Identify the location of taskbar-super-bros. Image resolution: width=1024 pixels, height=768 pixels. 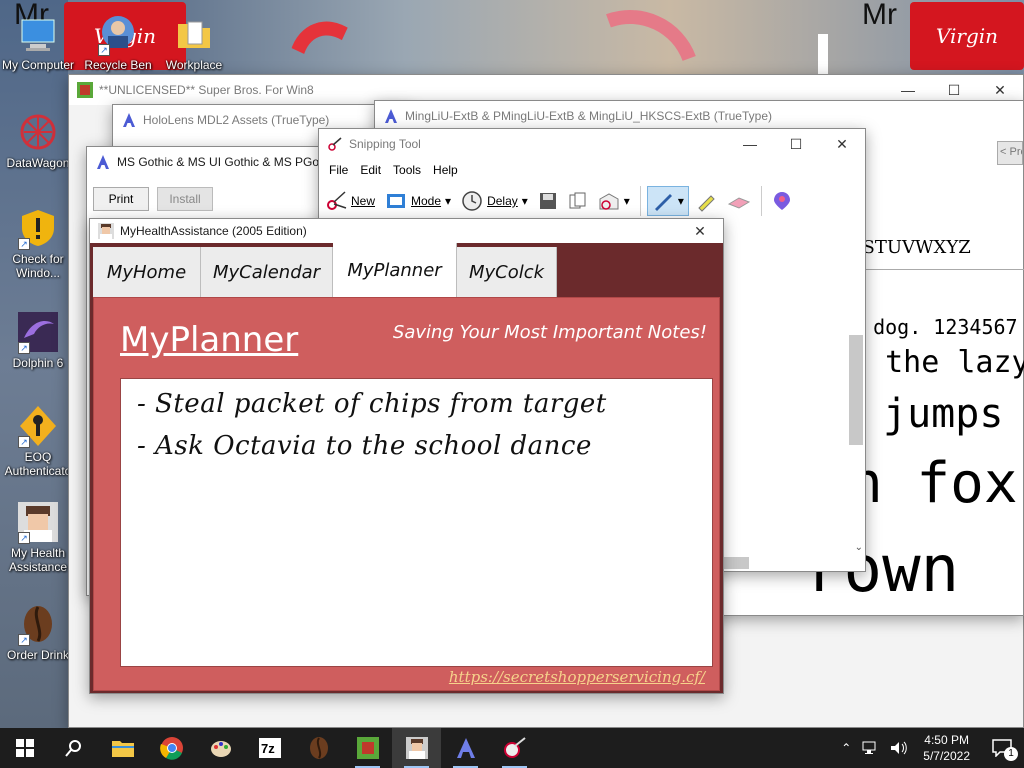
(367, 748).